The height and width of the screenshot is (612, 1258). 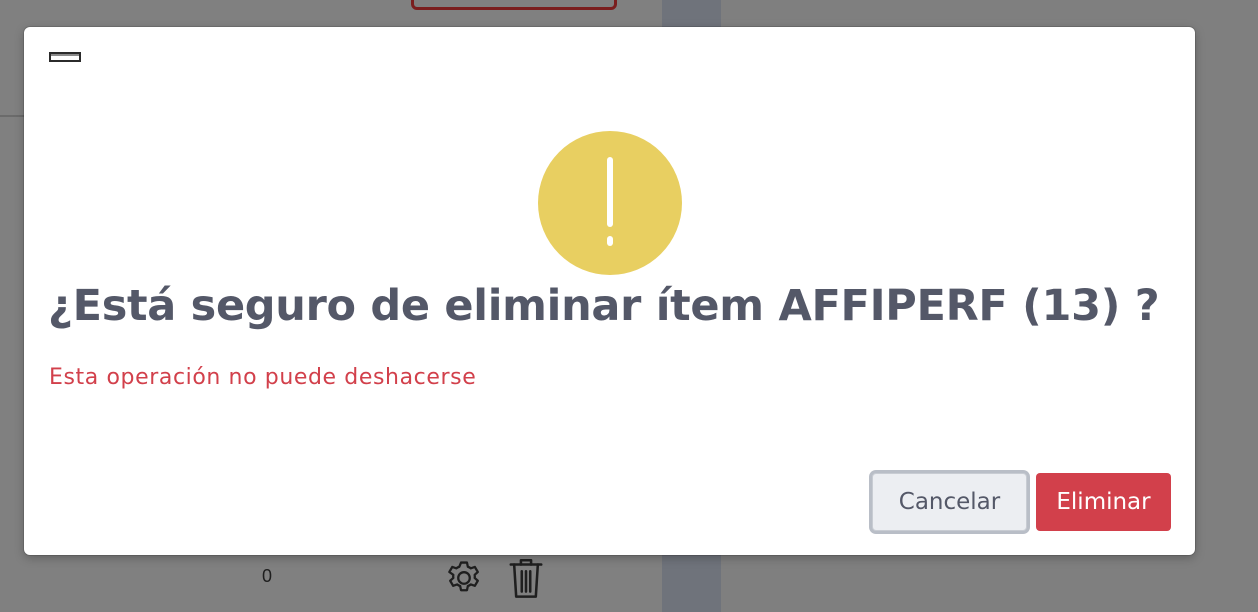 I want to click on trash-icon, so click(x=526, y=578).